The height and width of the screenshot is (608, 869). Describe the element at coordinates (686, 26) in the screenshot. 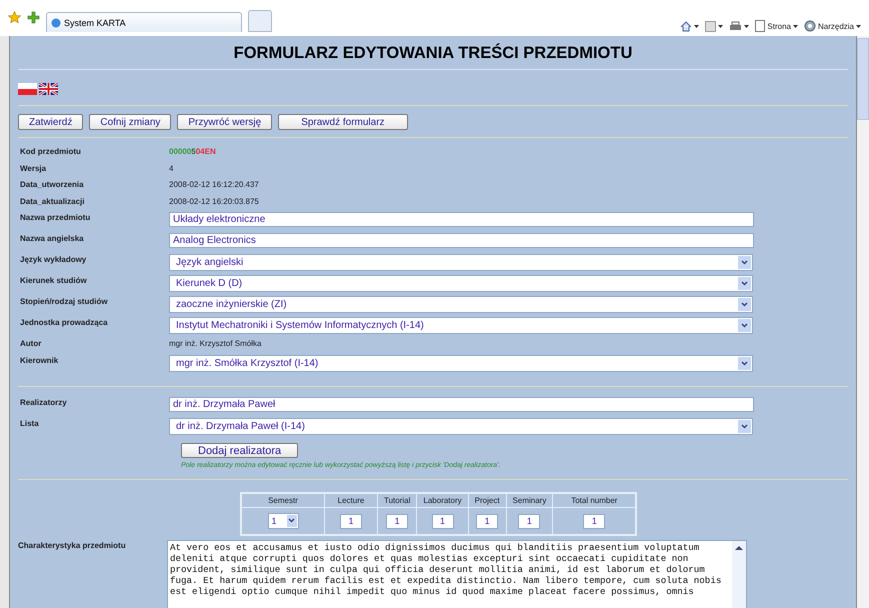

I see `home-icon` at that location.